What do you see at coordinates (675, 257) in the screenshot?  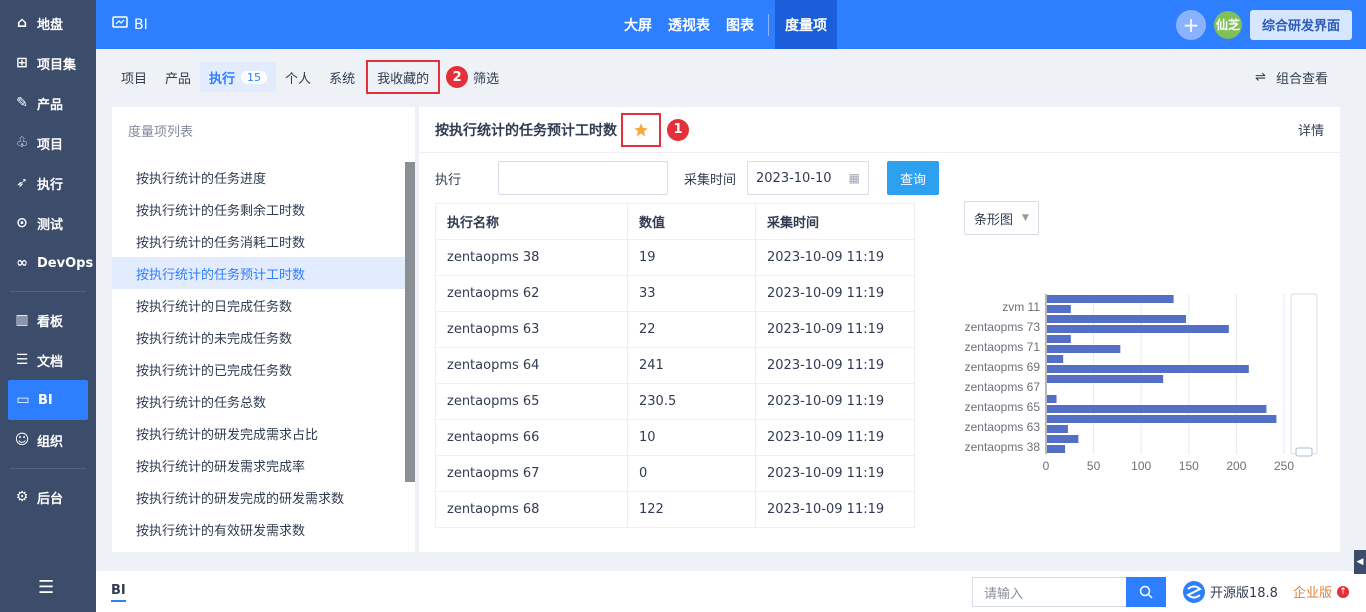 I see `table-row: zentaopms 38 19 2023-10-09 11:19` at bounding box center [675, 257].